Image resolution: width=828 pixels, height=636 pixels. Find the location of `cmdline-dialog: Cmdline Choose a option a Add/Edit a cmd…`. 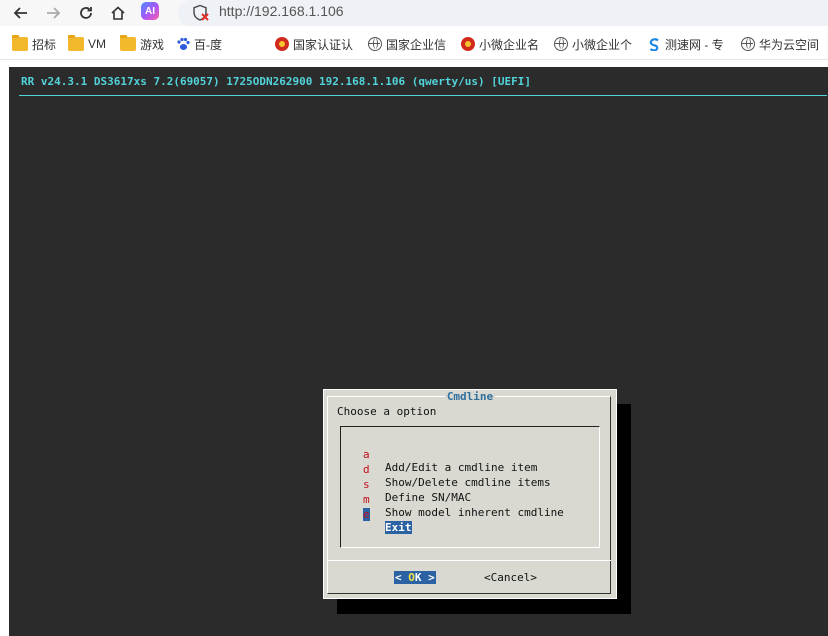

cmdline-dialog: Cmdline Choose a option a Add/Edit a cmd… is located at coordinates (470, 494).